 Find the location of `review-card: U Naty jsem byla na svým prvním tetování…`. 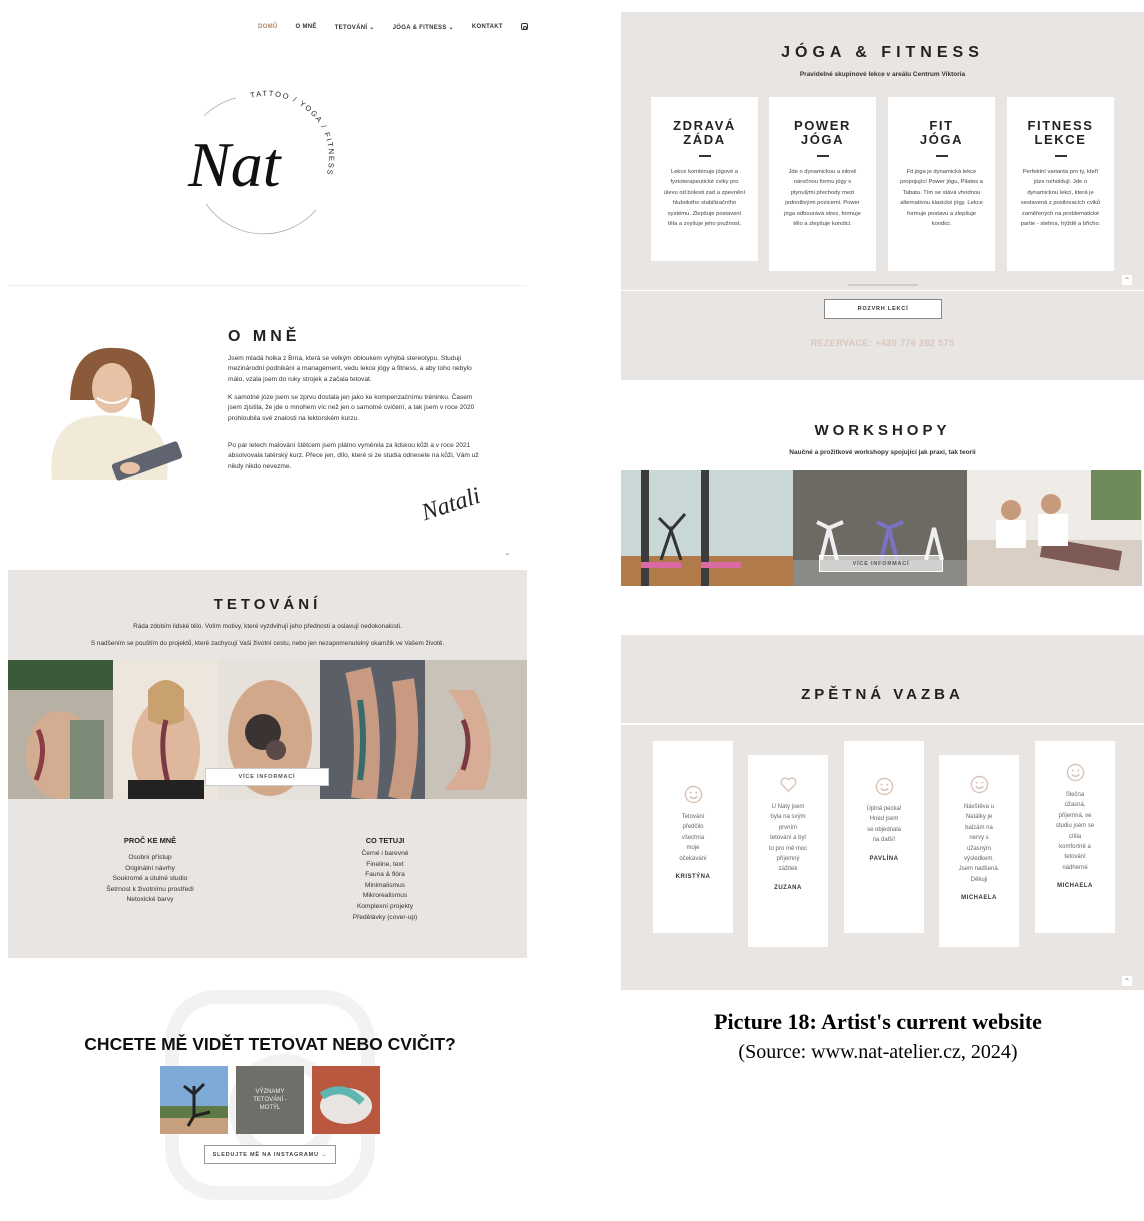

review-card: U Naty jsem byla na svým prvním tetování… is located at coordinates (788, 851).